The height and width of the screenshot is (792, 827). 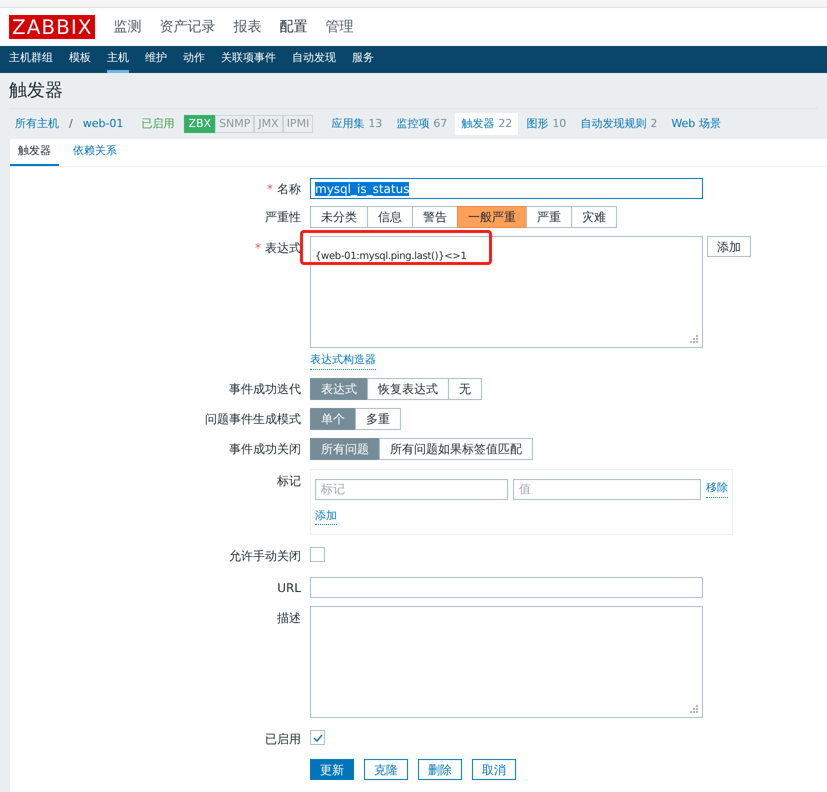 What do you see at coordinates (492, 217) in the screenshot?
I see `segment-option: 一般严重` at bounding box center [492, 217].